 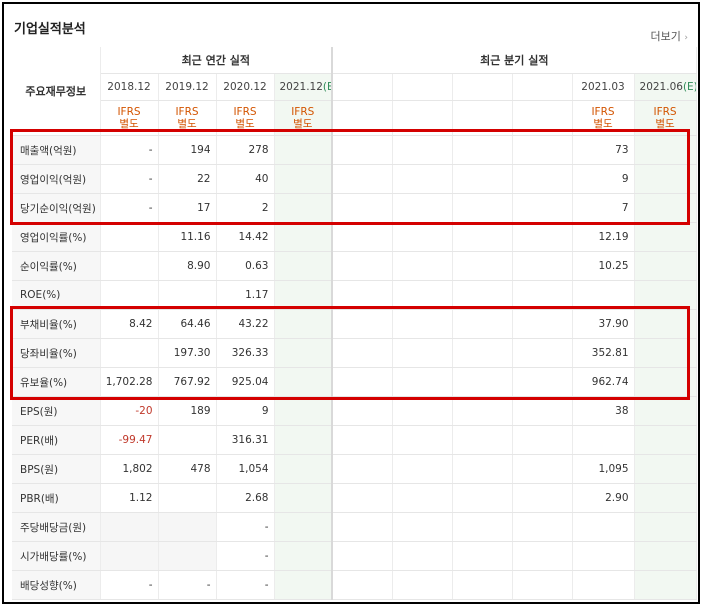 What do you see at coordinates (187, 87) in the screenshot?
I see `period-label: 2019.12` at bounding box center [187, 87].